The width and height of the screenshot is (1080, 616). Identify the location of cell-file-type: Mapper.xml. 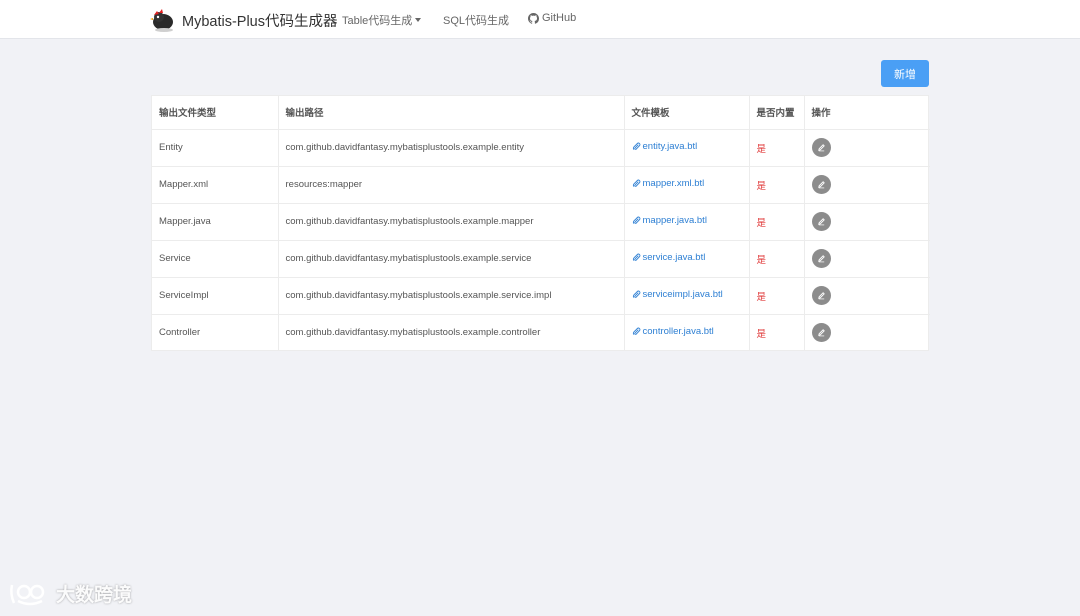
(215, 185).